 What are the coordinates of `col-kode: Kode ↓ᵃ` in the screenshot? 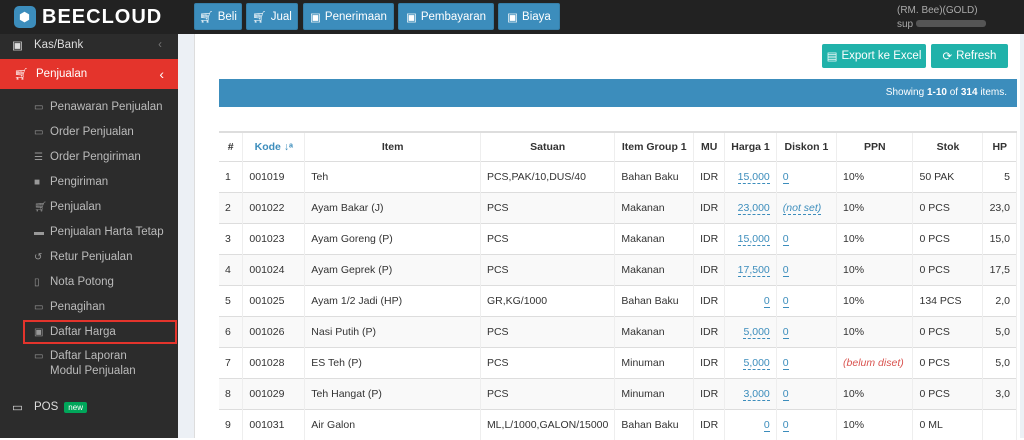 It's located at (274, 146).